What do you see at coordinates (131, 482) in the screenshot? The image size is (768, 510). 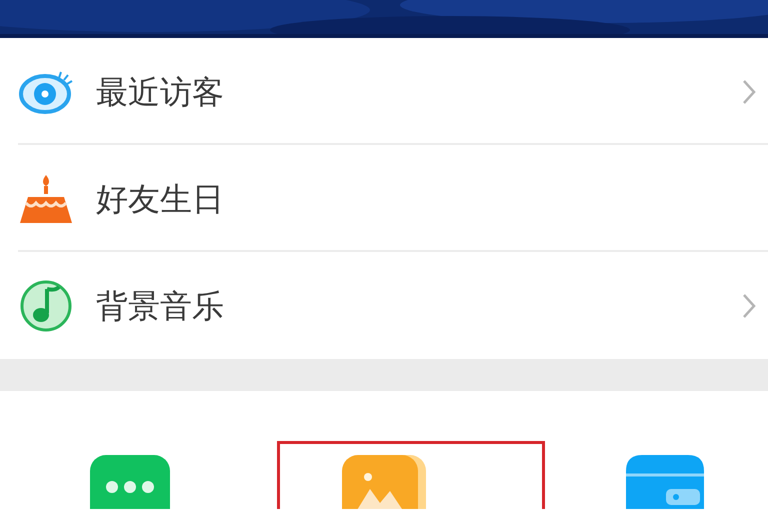 I see `chat-icon` at bounding box center [131, 482].